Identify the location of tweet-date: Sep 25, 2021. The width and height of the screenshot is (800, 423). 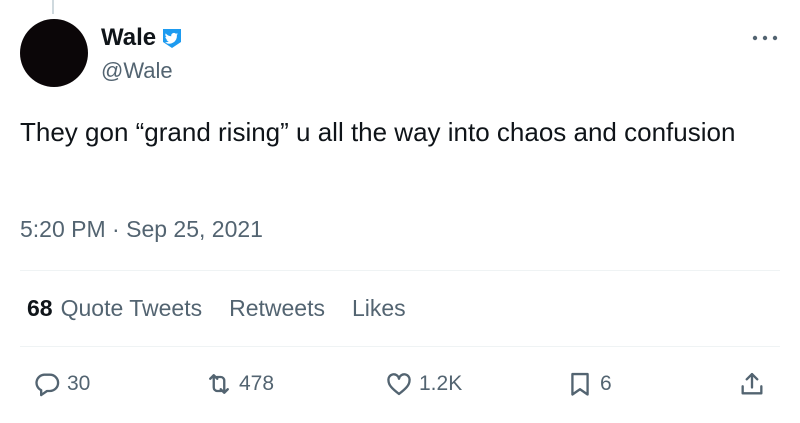
(194, 229).